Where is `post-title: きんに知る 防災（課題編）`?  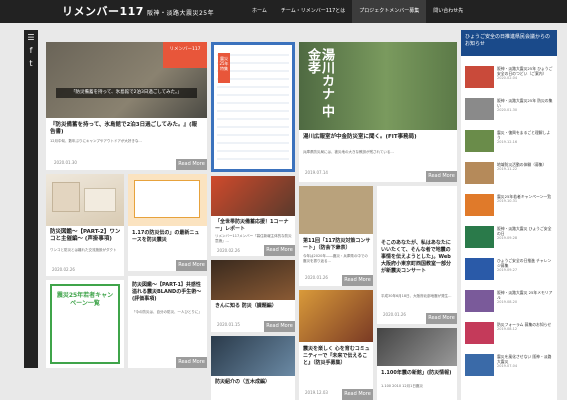 post-title: きんに知る 防災（課題編） is located at coordinates (254, 306).